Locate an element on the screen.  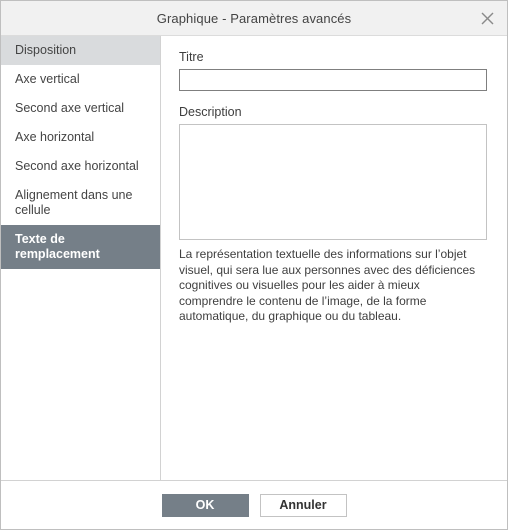
sidebar-item-second-axe-vertical: Second axe vertical is located at coordinates (80, 108).